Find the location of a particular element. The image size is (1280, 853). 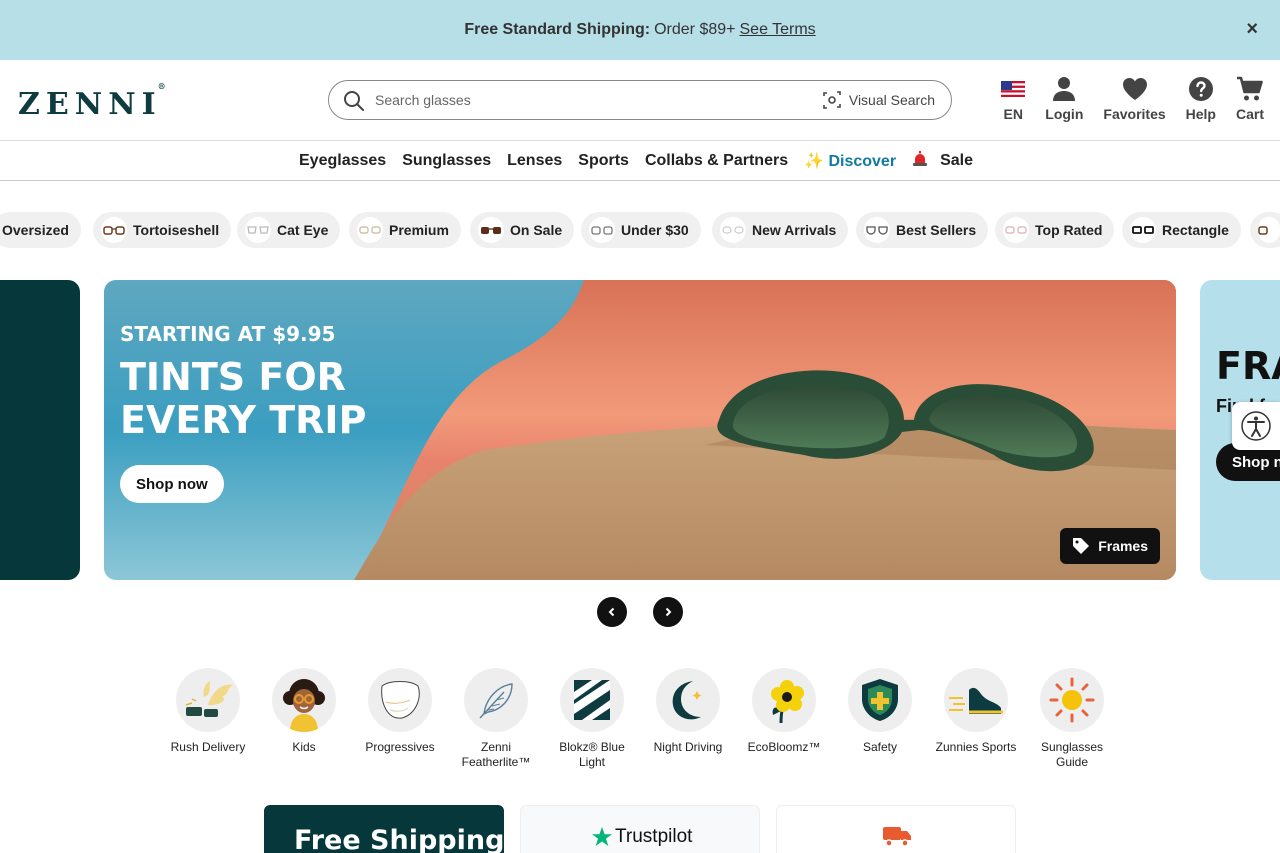

chevron-right-icon is located at coordinates (668, 612).